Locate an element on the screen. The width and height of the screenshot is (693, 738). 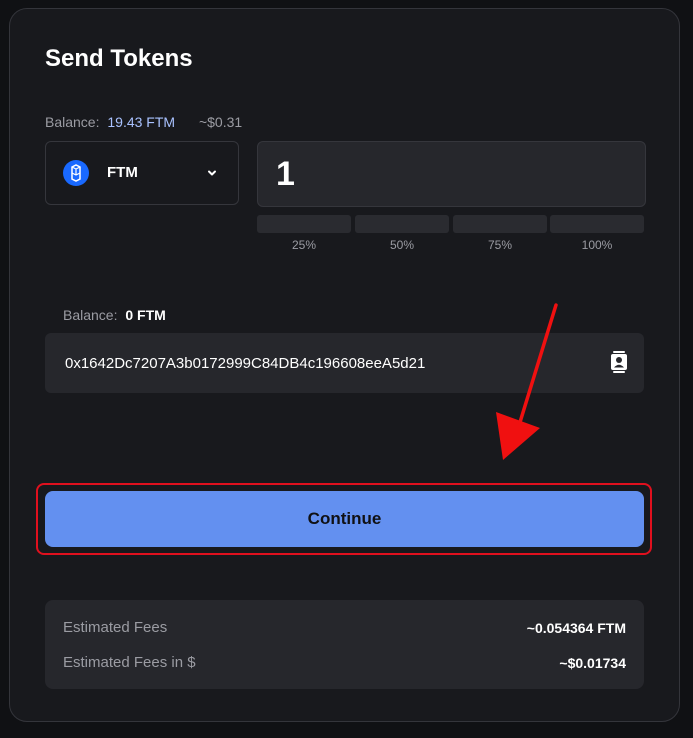
estimated-fees-value: ~0.054364 FTM is located at coordinates (576, 628).